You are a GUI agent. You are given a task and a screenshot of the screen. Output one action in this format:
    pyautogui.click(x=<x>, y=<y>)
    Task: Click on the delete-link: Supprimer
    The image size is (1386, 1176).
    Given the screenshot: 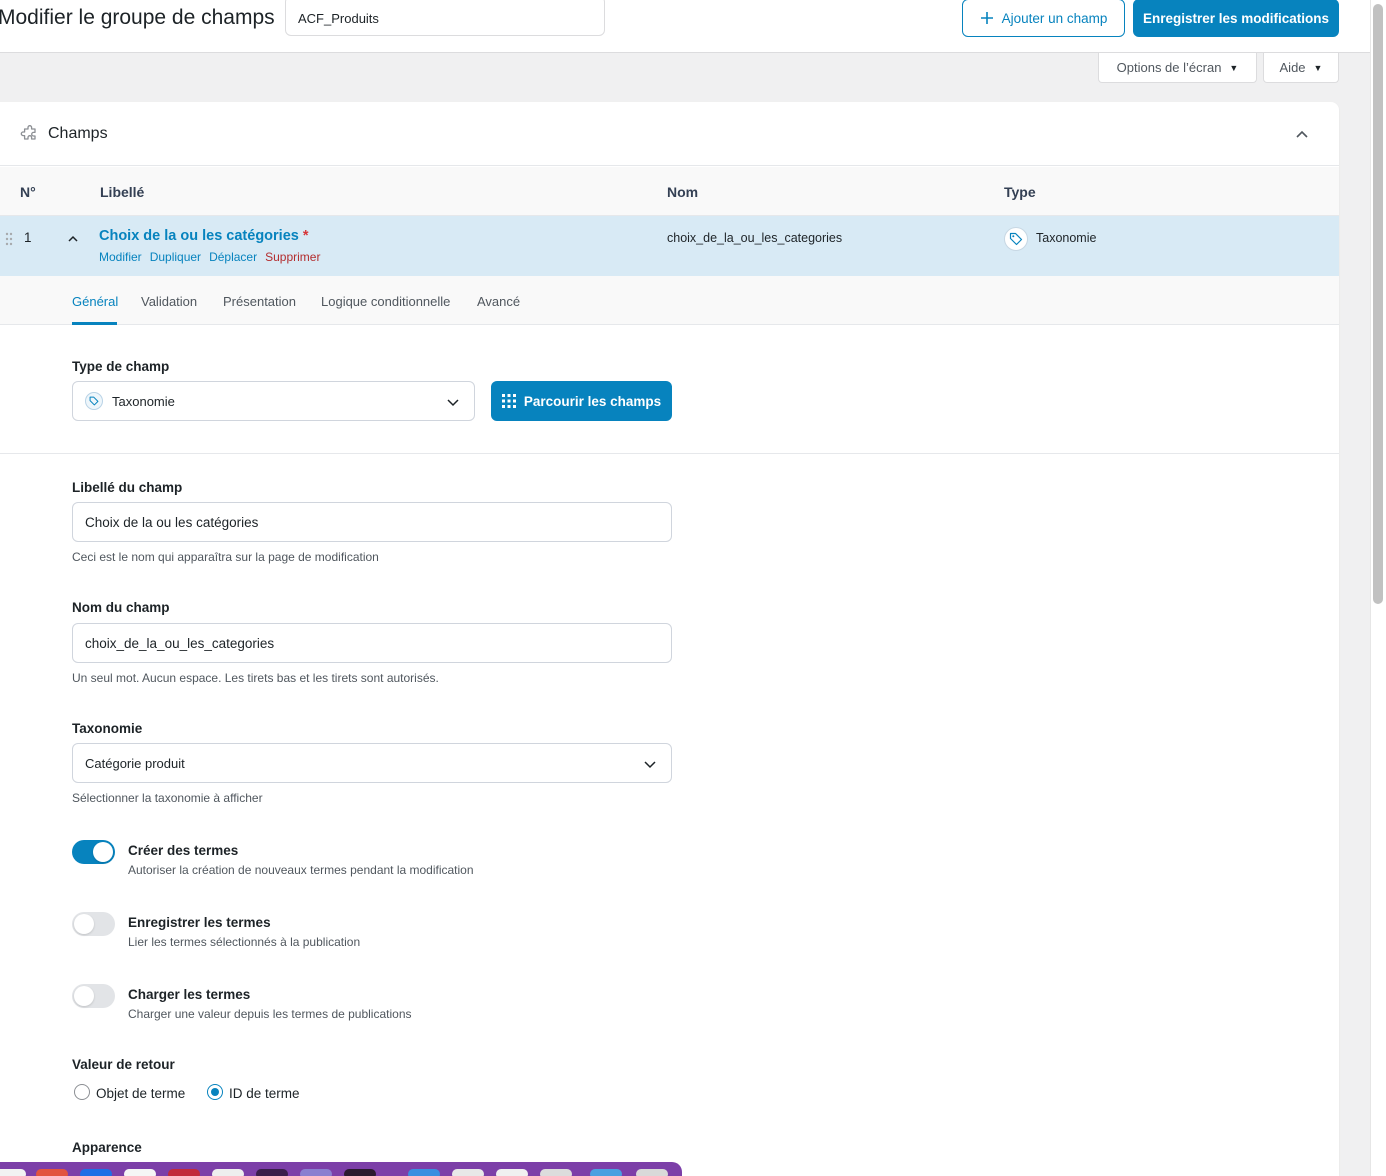 What is the action you would take?
    pyautogui.click(x=292, y=257)
    